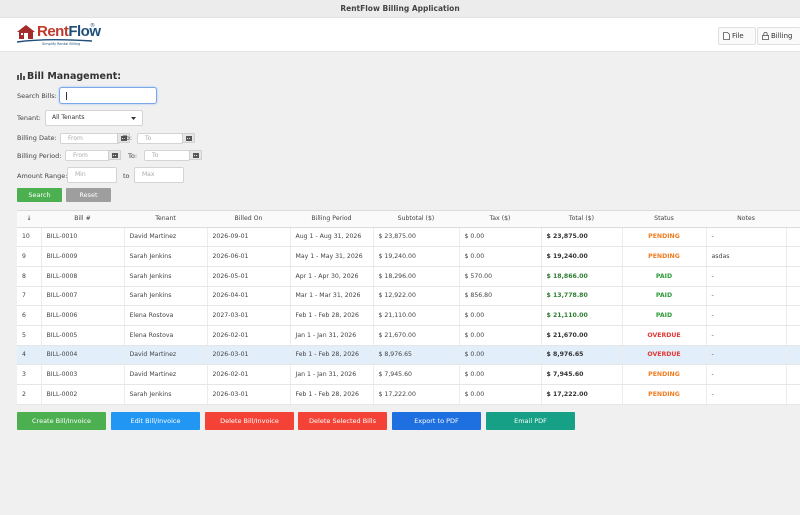 The height and width of the screenshot is (515, 800). Describe the element at coordinates (83, 237) in the screenshot. I see `cell-bill-number: BILL-0010` at that location.